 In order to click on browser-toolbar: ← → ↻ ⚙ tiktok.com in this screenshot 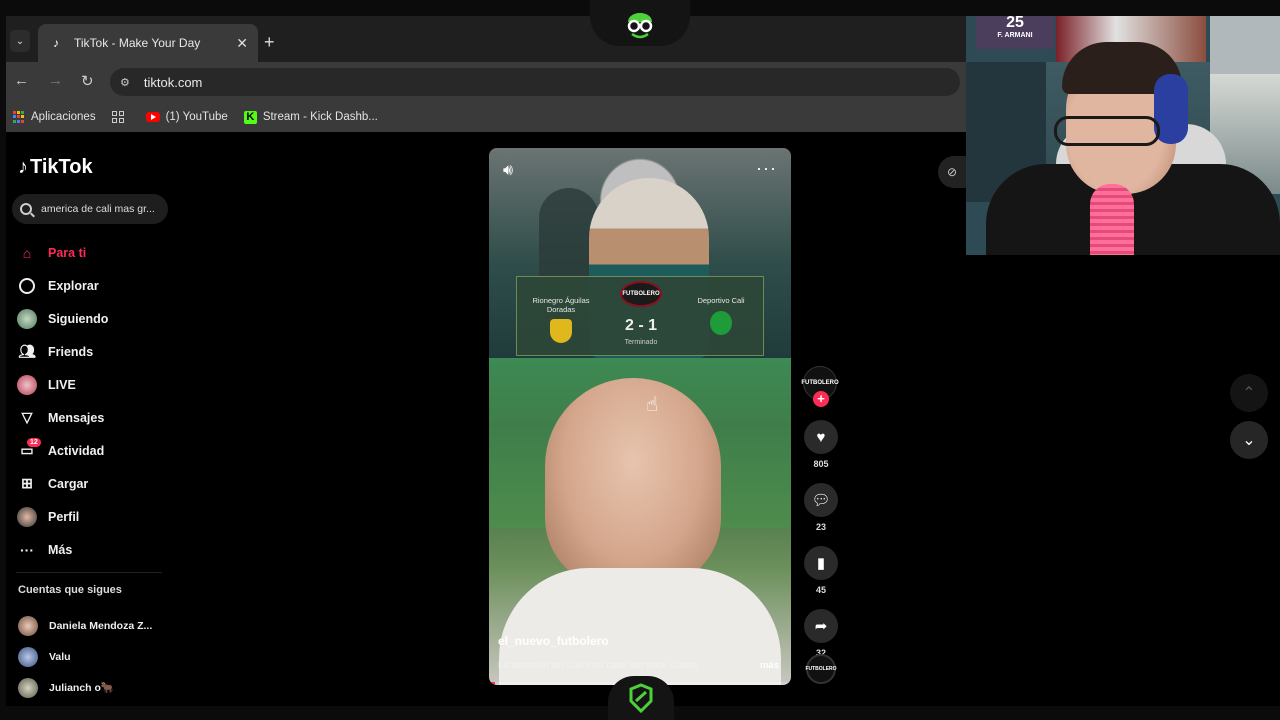, I will do `click(486, 82)`.